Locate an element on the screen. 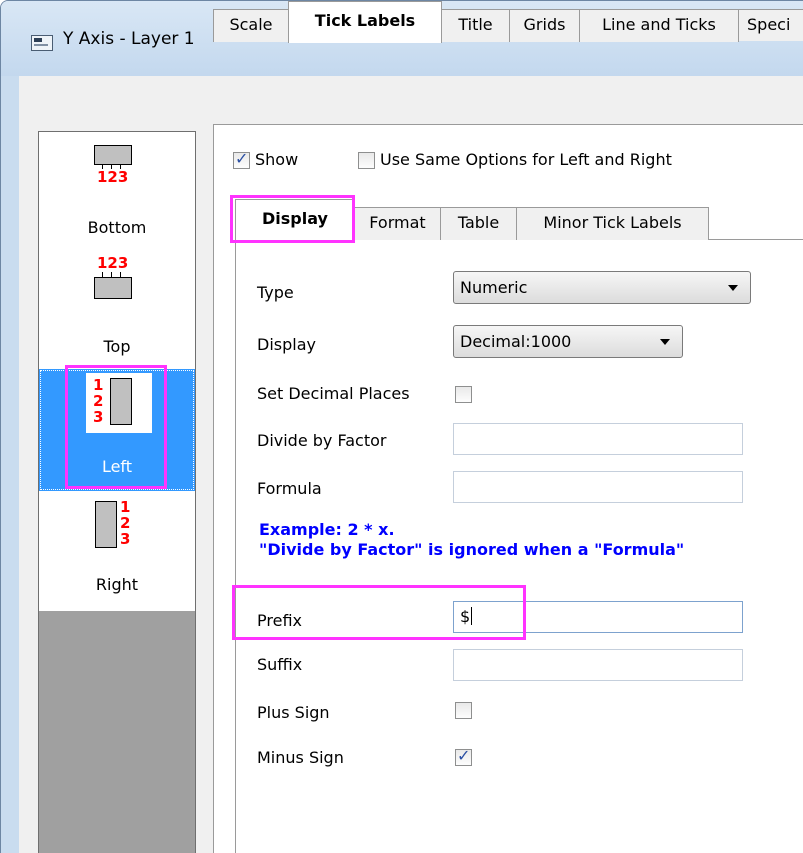 The image size is (803, 853). minus-sign-checkbox is located at coordinates (463, 756).